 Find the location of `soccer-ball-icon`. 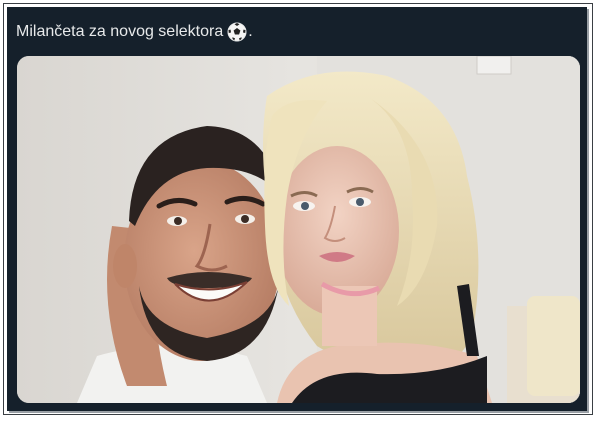

soccer-ball-icon is located at coordinates (237, 32).